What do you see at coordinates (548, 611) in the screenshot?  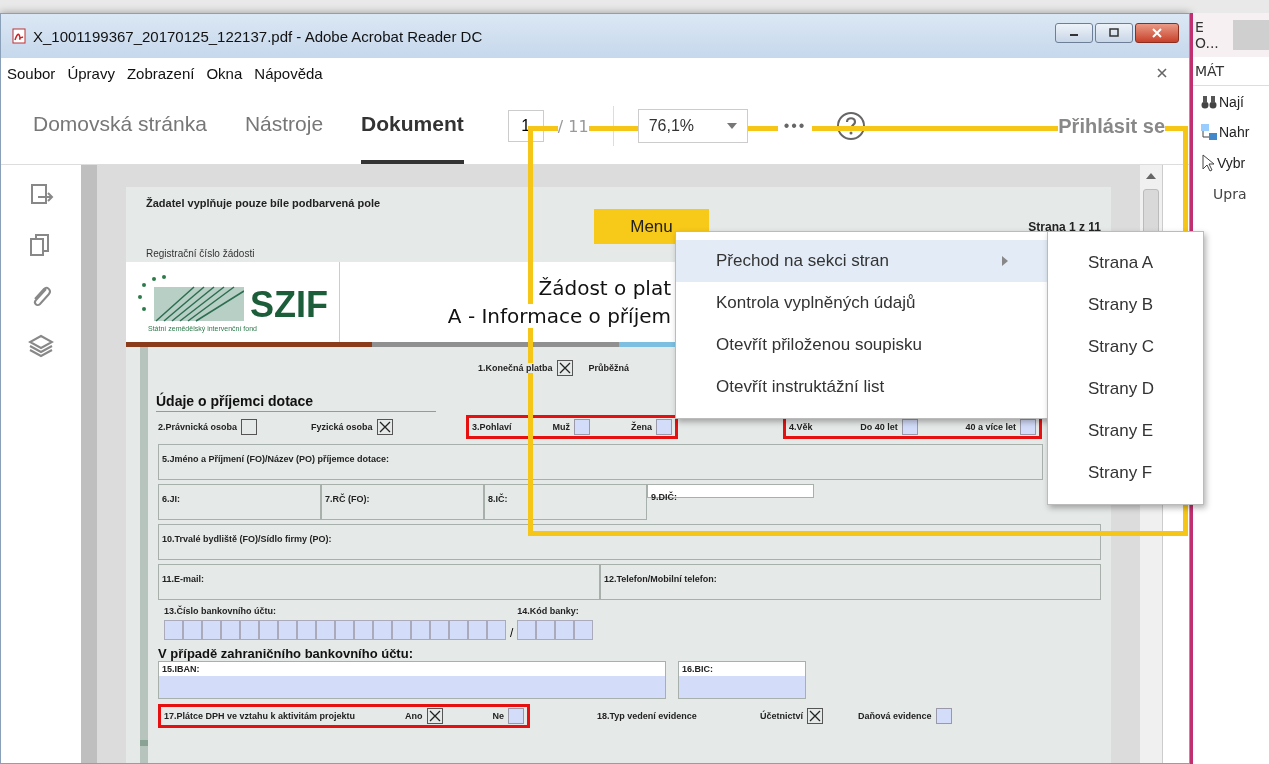 I see `field-label: 14.Kód banky:` at bounding box center [548, 611].